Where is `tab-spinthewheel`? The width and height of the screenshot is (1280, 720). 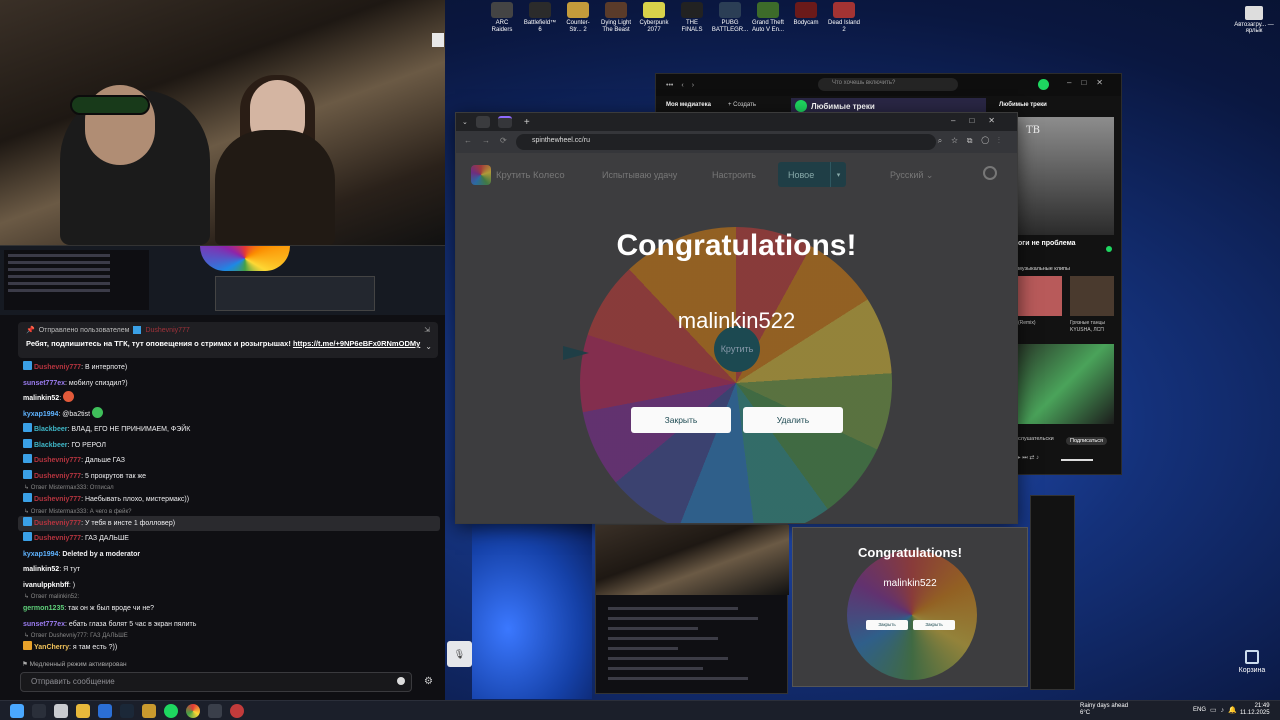 tab-spinthewheel is located at coordinates (504, 122).